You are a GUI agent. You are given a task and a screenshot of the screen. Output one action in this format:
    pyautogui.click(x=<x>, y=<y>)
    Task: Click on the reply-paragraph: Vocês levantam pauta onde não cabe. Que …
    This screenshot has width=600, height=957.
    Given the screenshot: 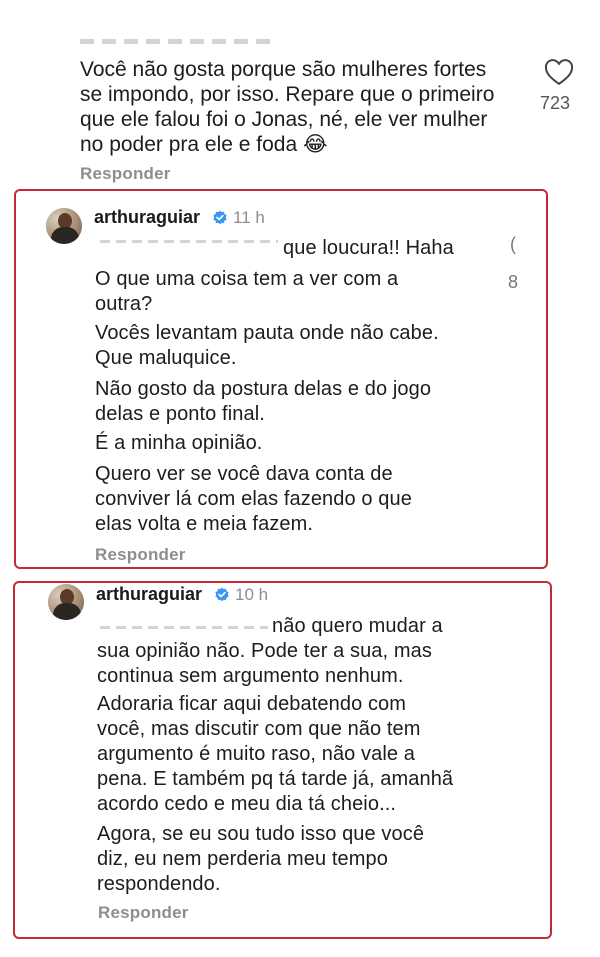 What is the action you would take?
    pyautogui.click(x=267, y=345)
    